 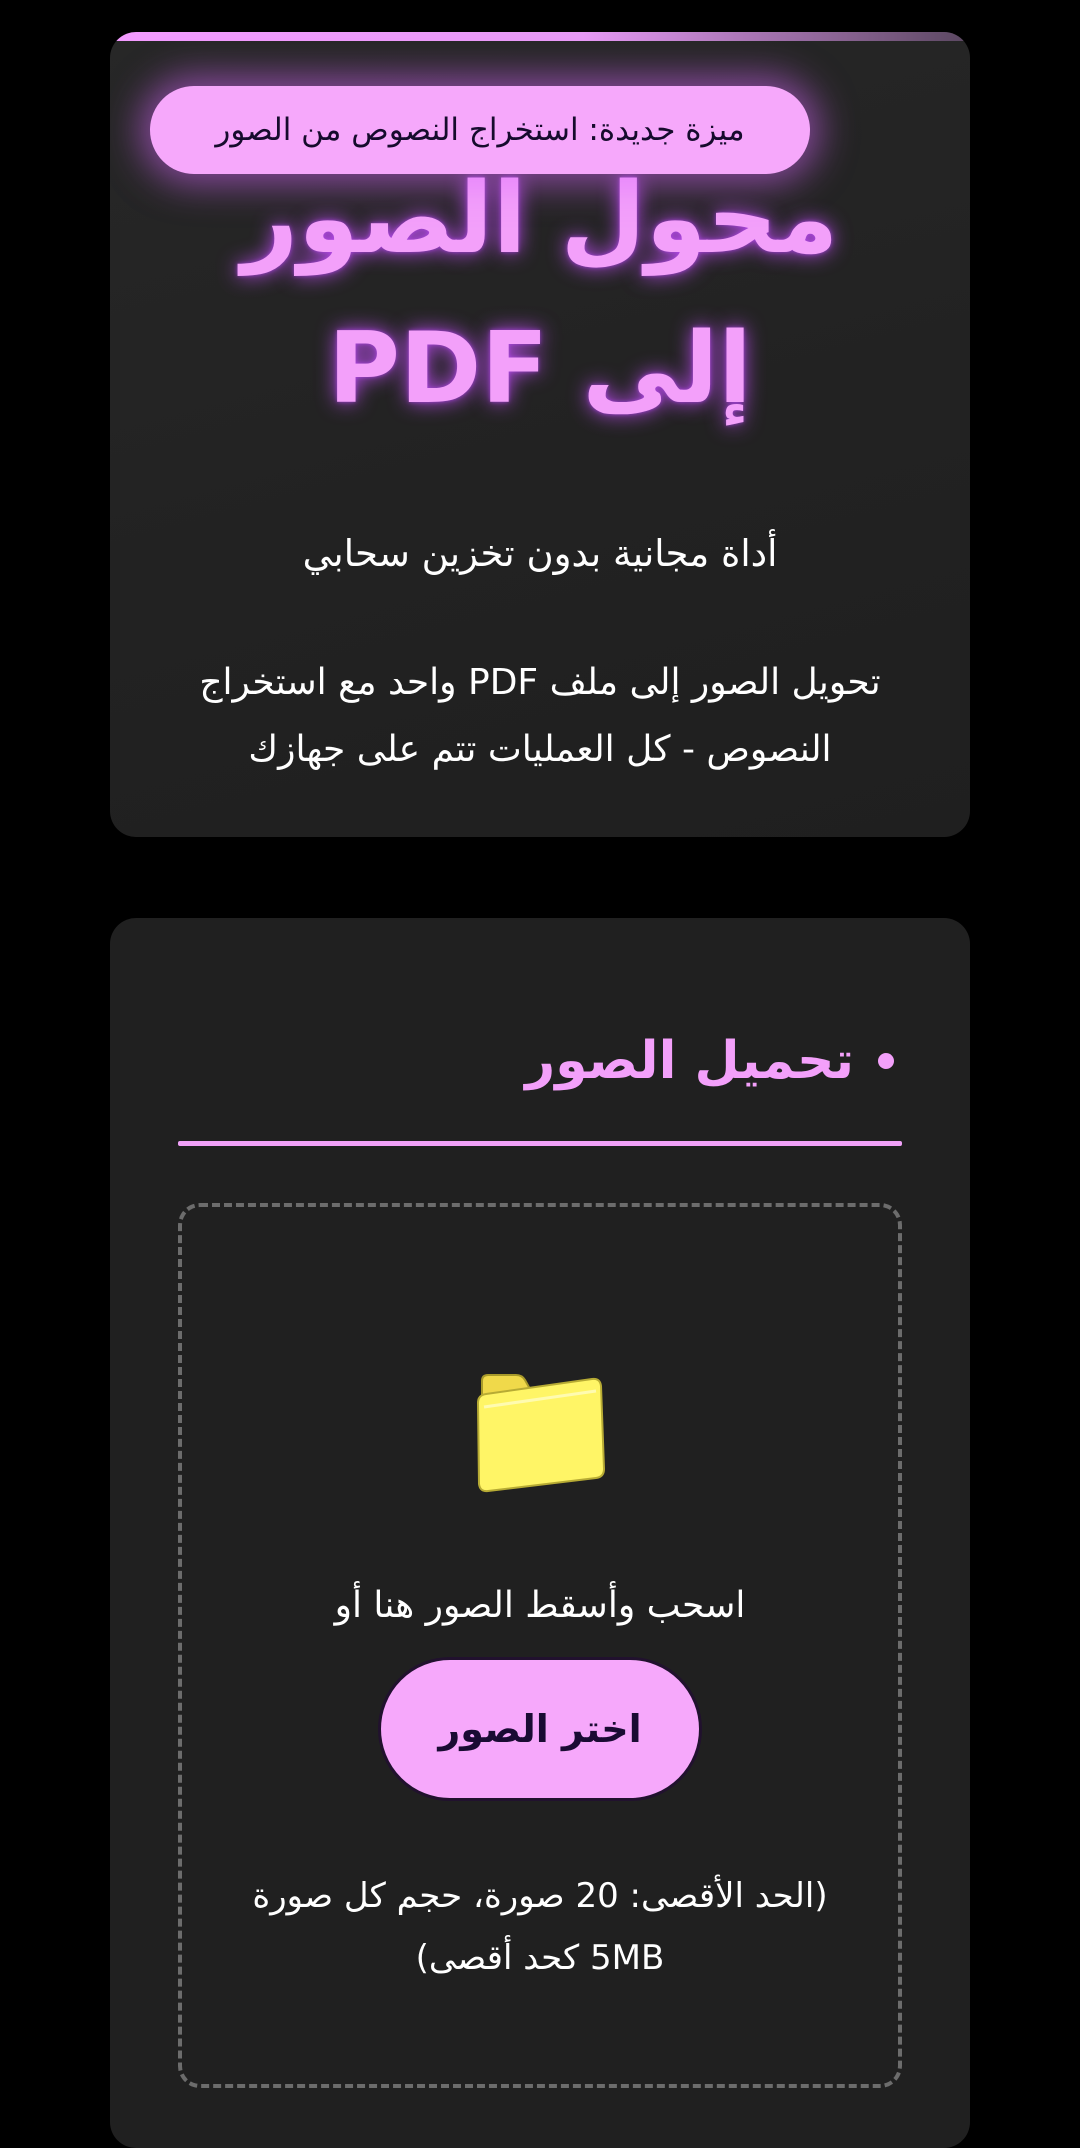 I want to click on hero-accent-bar, so click(x=540, y=36).